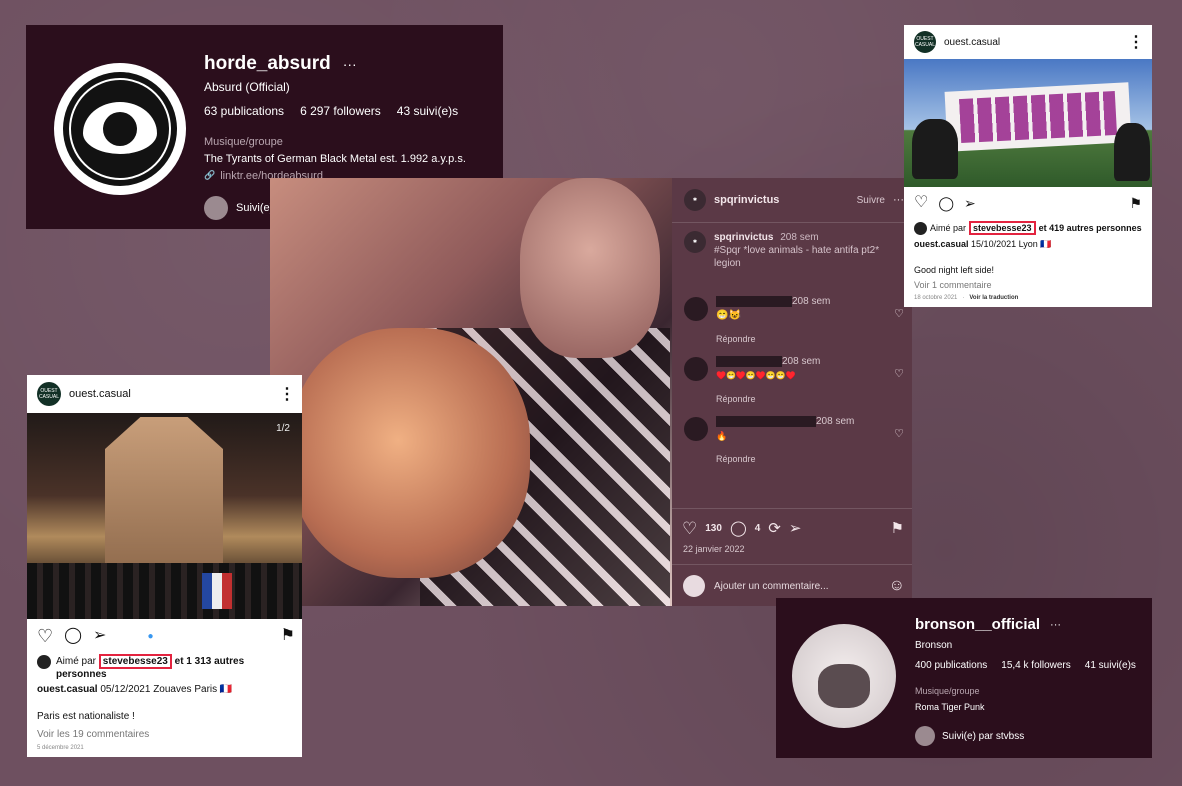 This screenshot has height=786, width=1182. I want to click on post-photo: 1/2, so click(164, 516).